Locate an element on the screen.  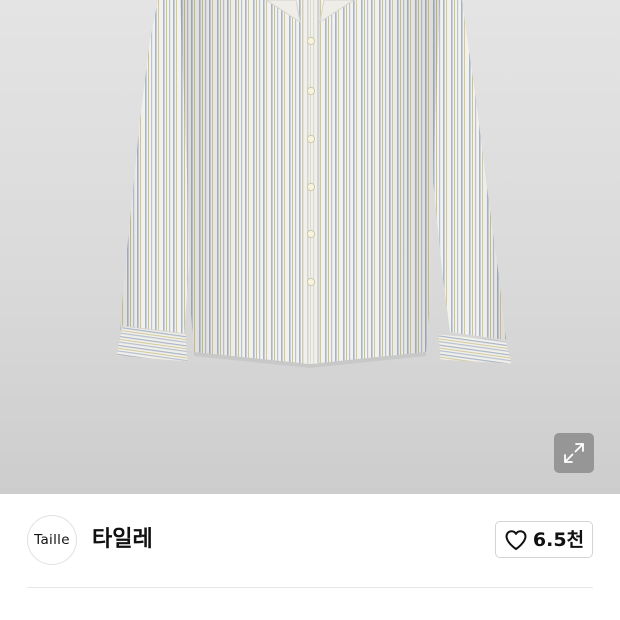
expand-arrows-icon is located at coordinates (574, 453).